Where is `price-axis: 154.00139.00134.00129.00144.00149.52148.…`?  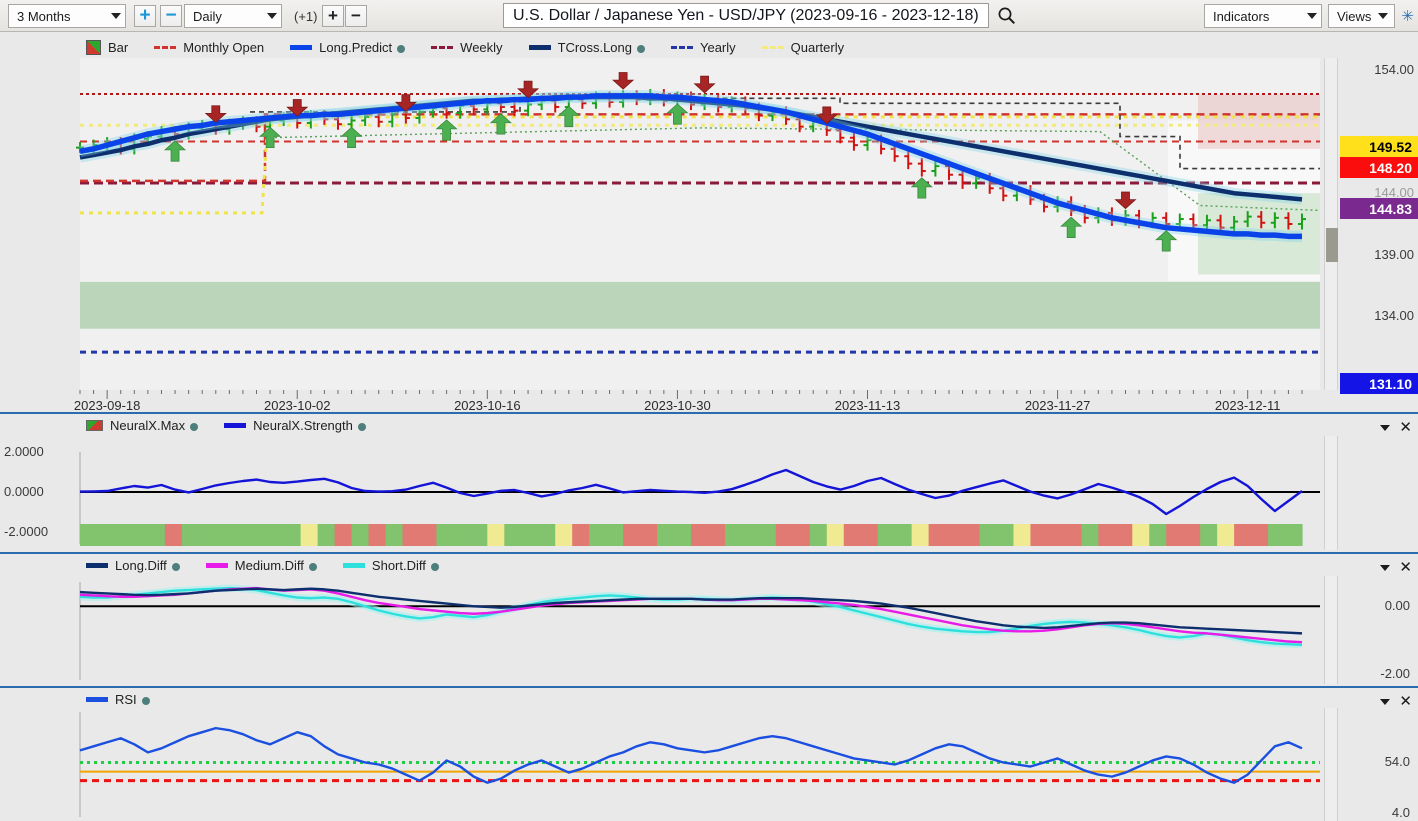 price-axis: 154.00139.00134.00129.00144.00149.52148.… is located at coordinates (1378, 226).